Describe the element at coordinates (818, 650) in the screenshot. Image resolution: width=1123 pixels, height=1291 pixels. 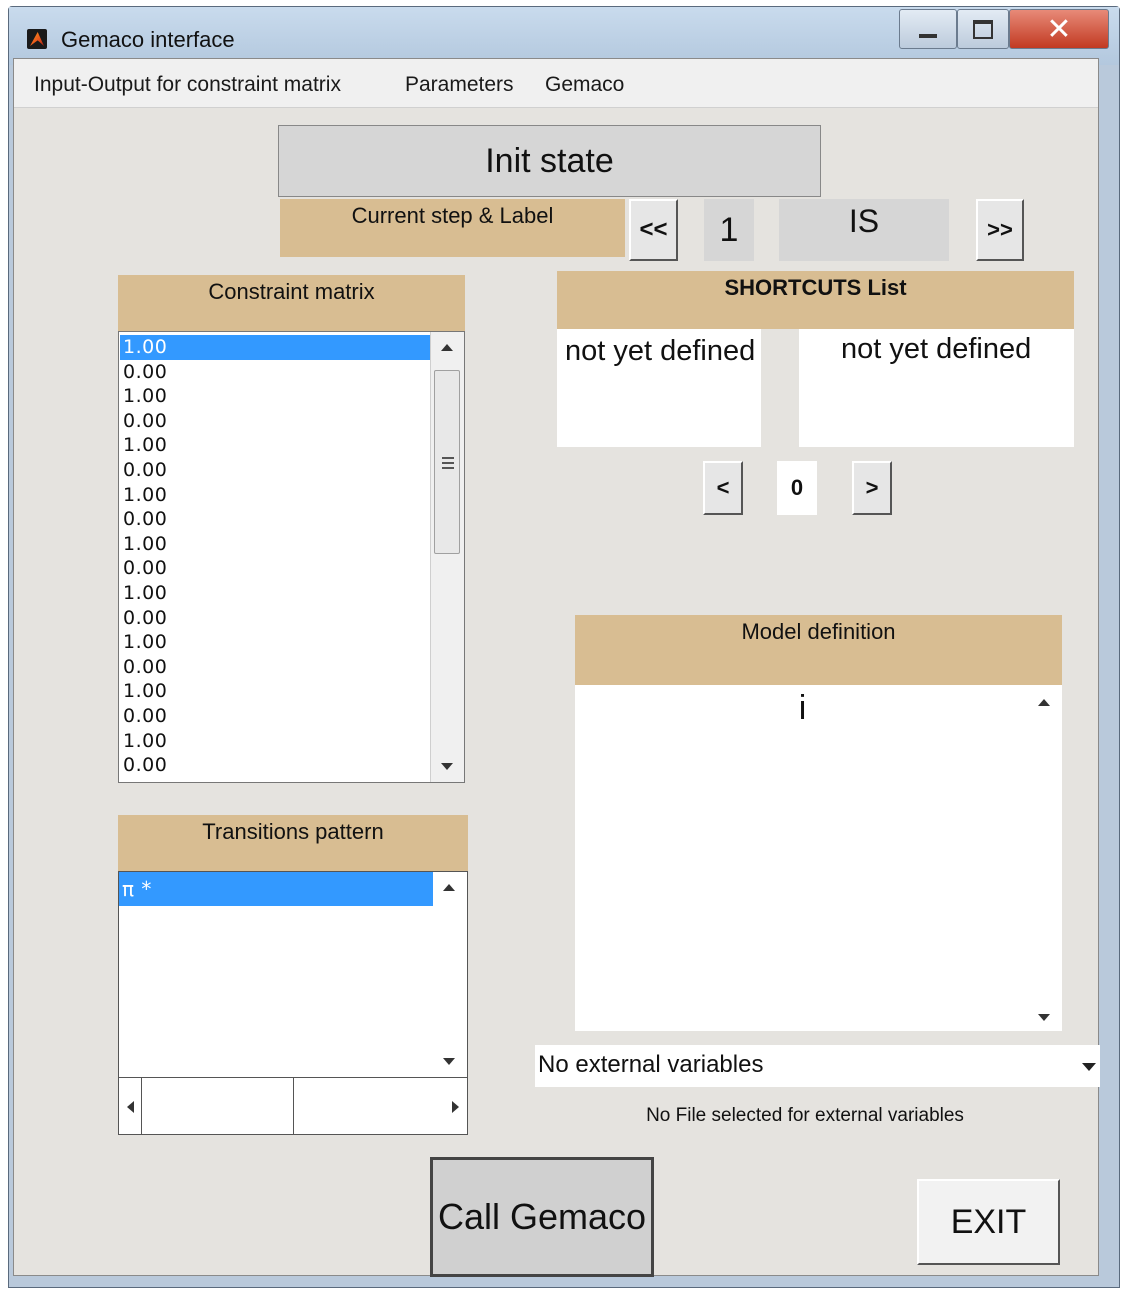
I see `model-definition-title: Model definition` at that location.